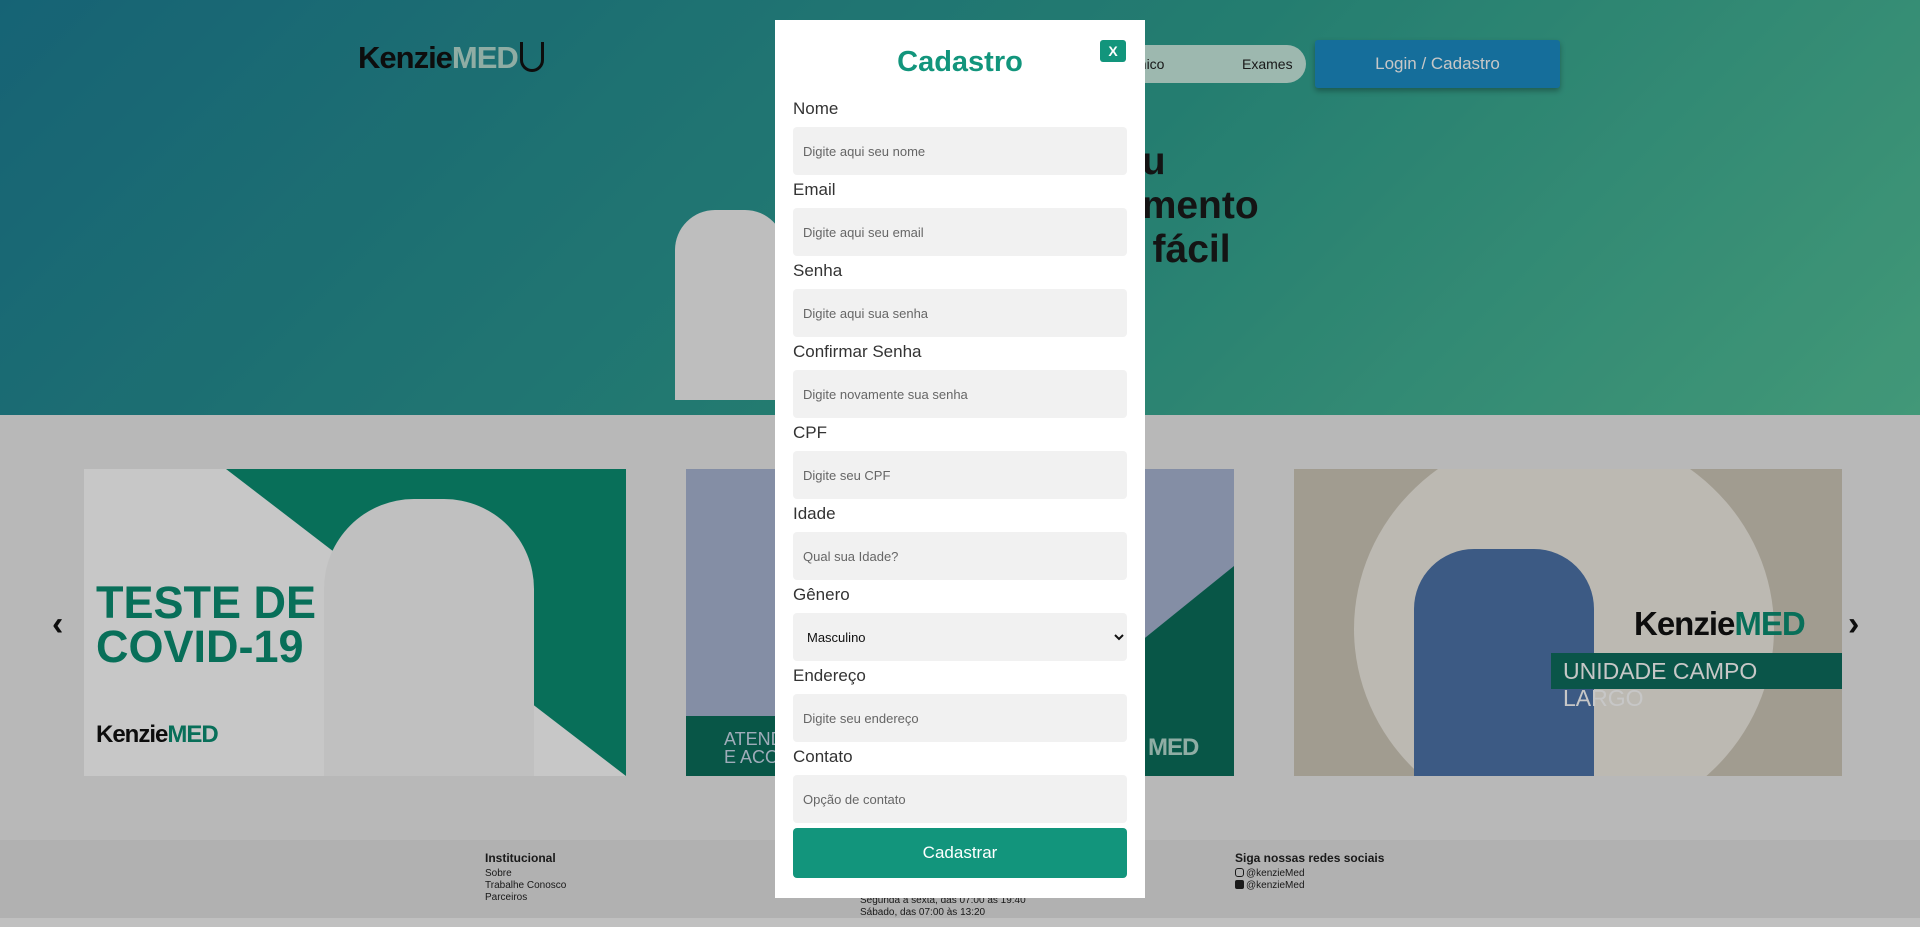 The height and width of the screenshot is (927, 1920). What do you see at coordinates (810, 432) in the screenshot?
I see `cpf-label: CPF` at bounding box center [810, 432].